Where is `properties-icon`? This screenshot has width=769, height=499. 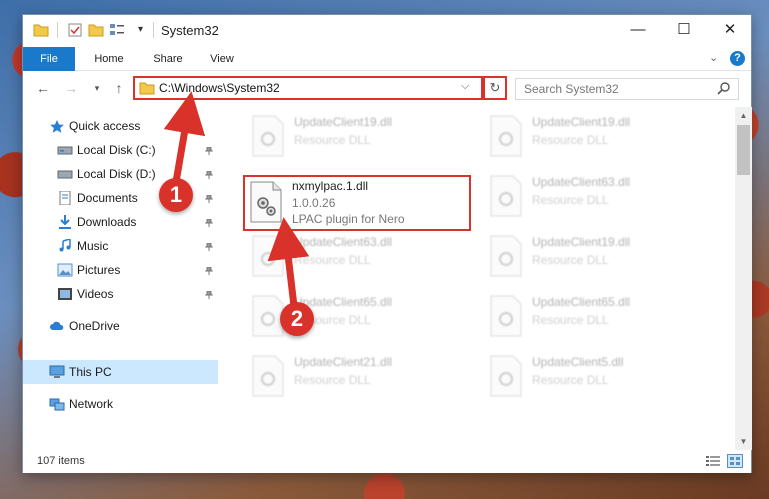
properties-icon is located at coordinates (75, 30).